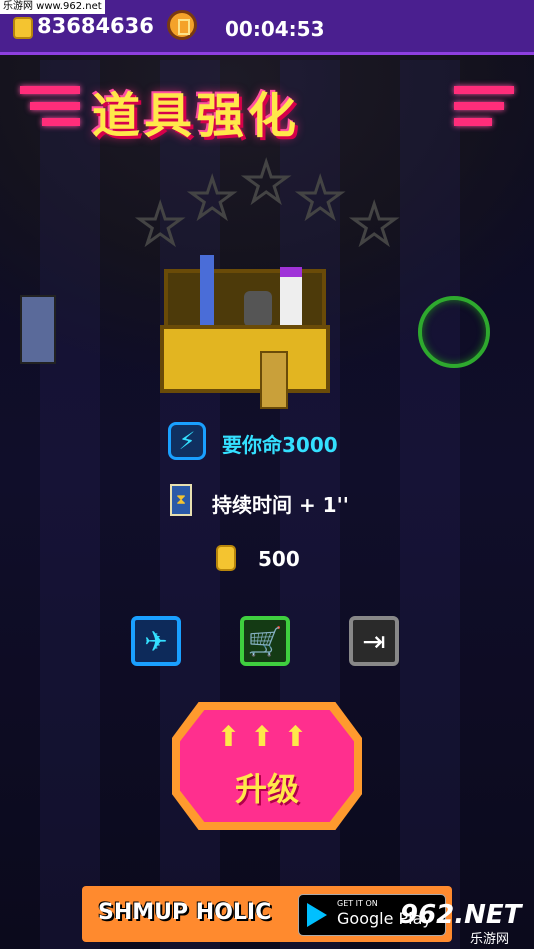 The width and height of the screenshot is (534, 949). I want to click on upgrade-button: ⬆⬆⬆ 升级, so click(267, 766).